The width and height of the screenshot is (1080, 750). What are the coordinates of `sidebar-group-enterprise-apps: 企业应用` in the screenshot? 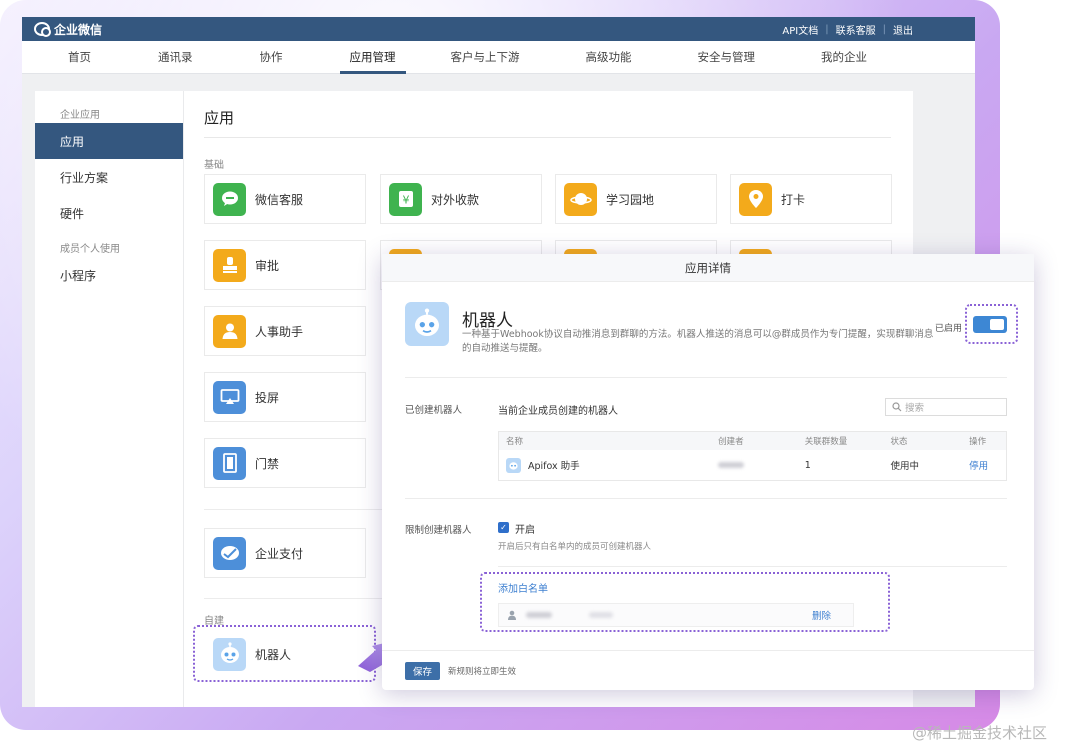 It's located at (80, 115).